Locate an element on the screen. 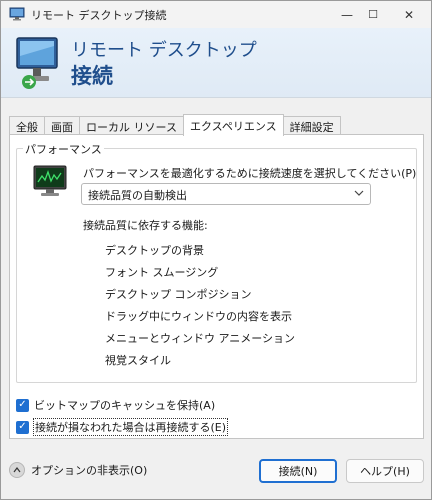 This screenshot has width=432, height=500. feature-item: デスクトップの背景 is located at coordinates (154, 250).